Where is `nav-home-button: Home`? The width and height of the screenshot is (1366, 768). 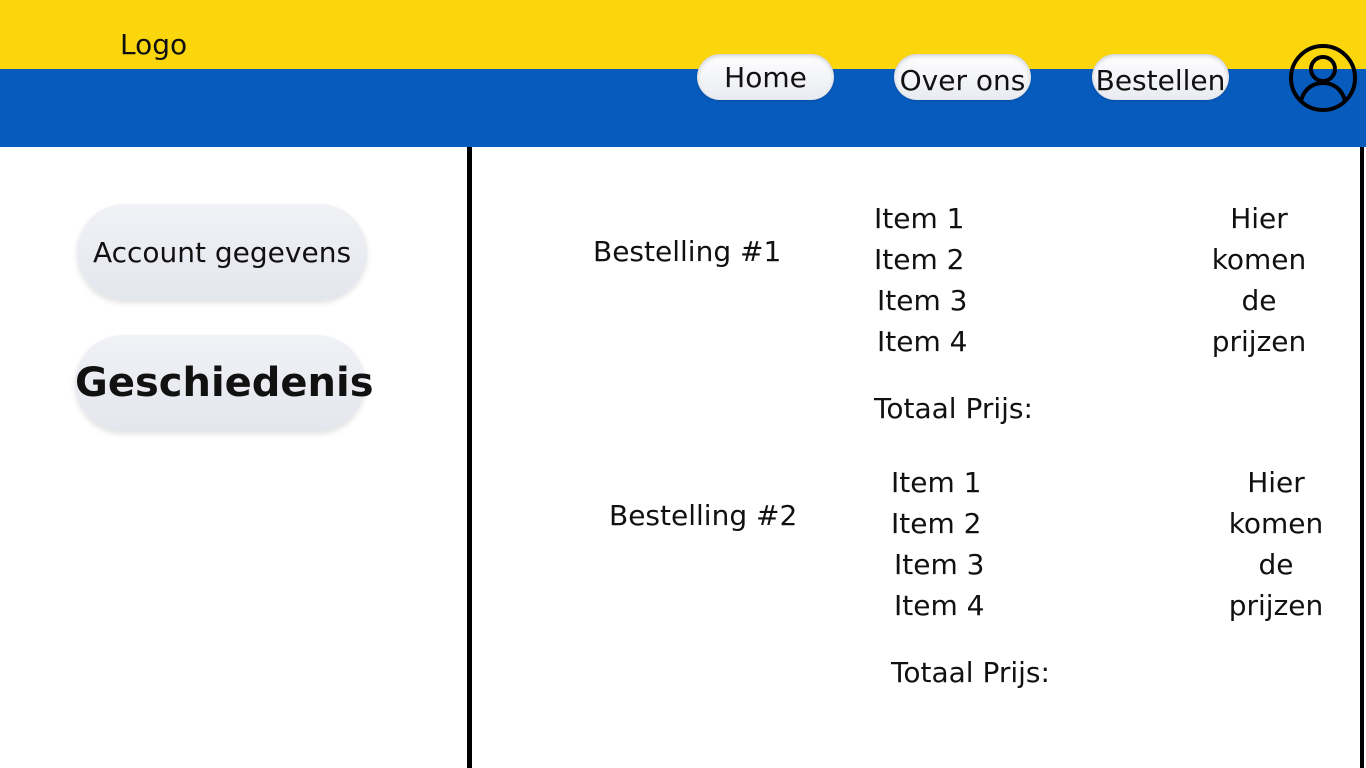
nav-home-button: Home is located at coordinates (765, 77).